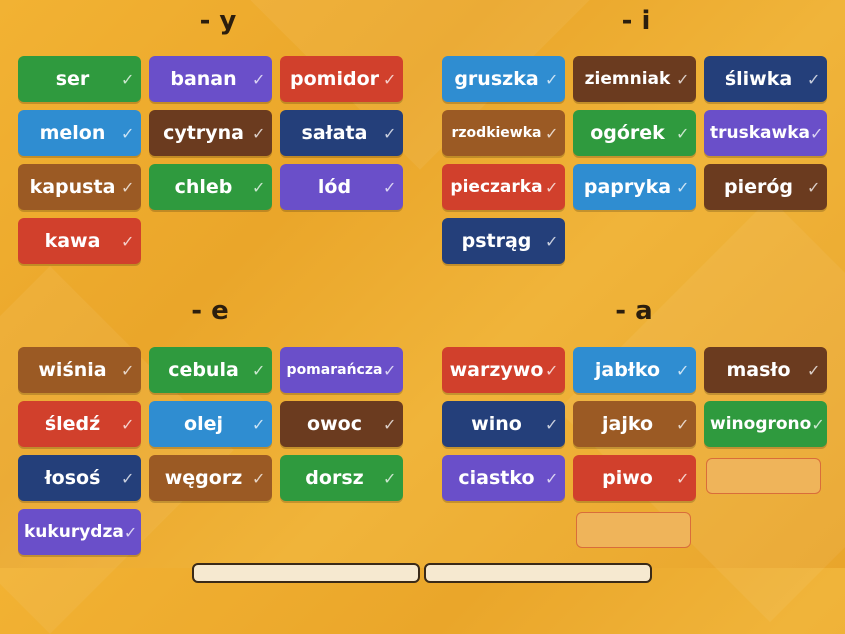 This screenshot has width=845, height=634. I want to click on word-tile-label: sałata, so click(334, 133).